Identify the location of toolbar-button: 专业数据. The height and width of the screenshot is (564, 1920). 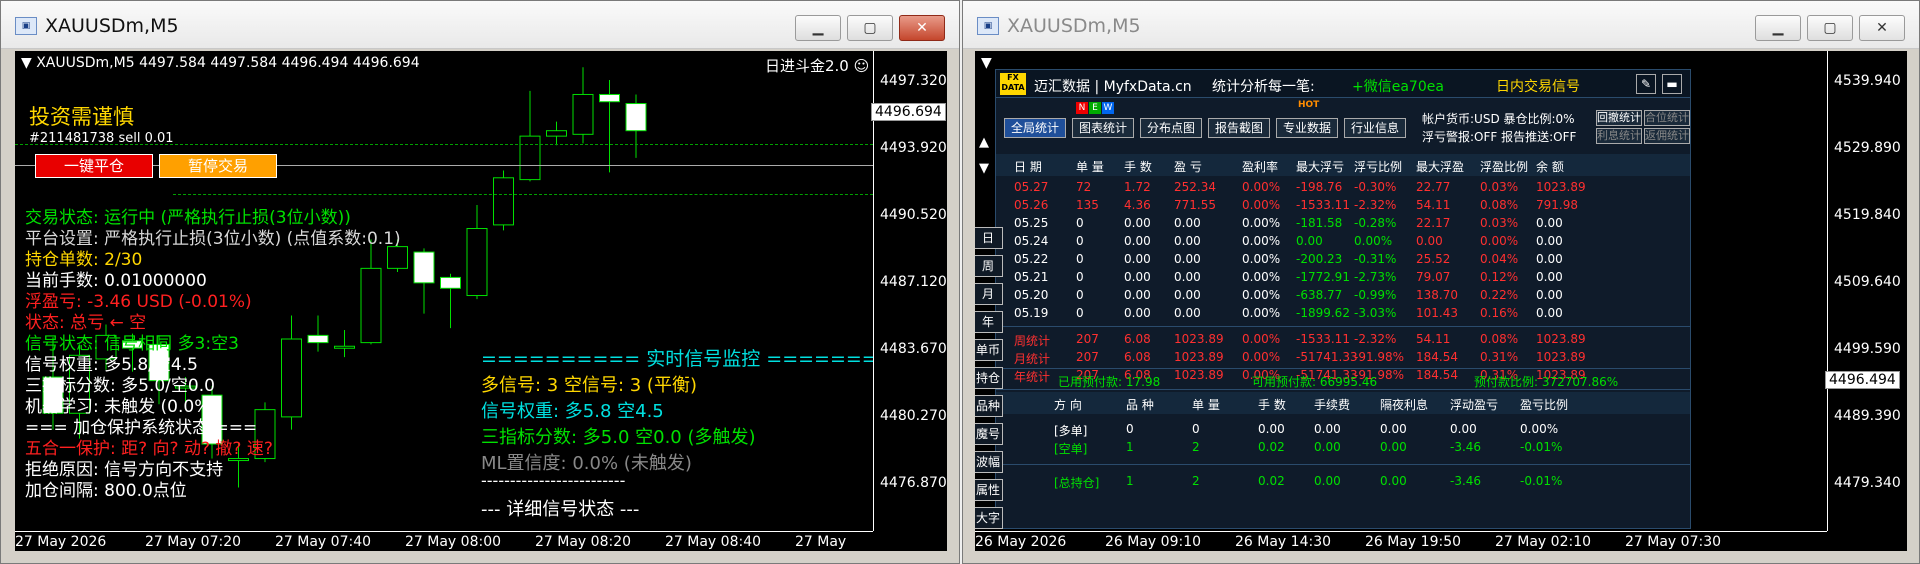
(1307, 128).